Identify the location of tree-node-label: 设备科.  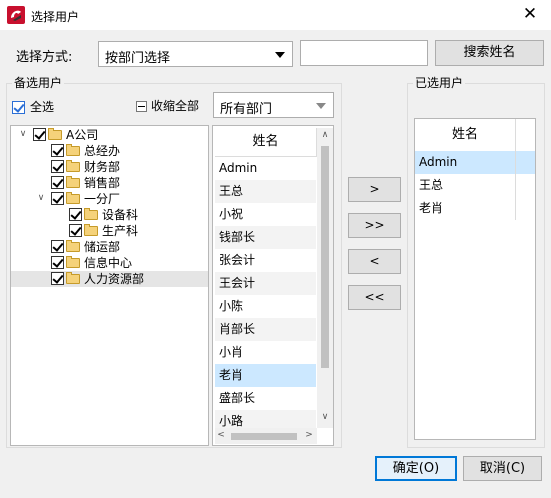
(120, 215).